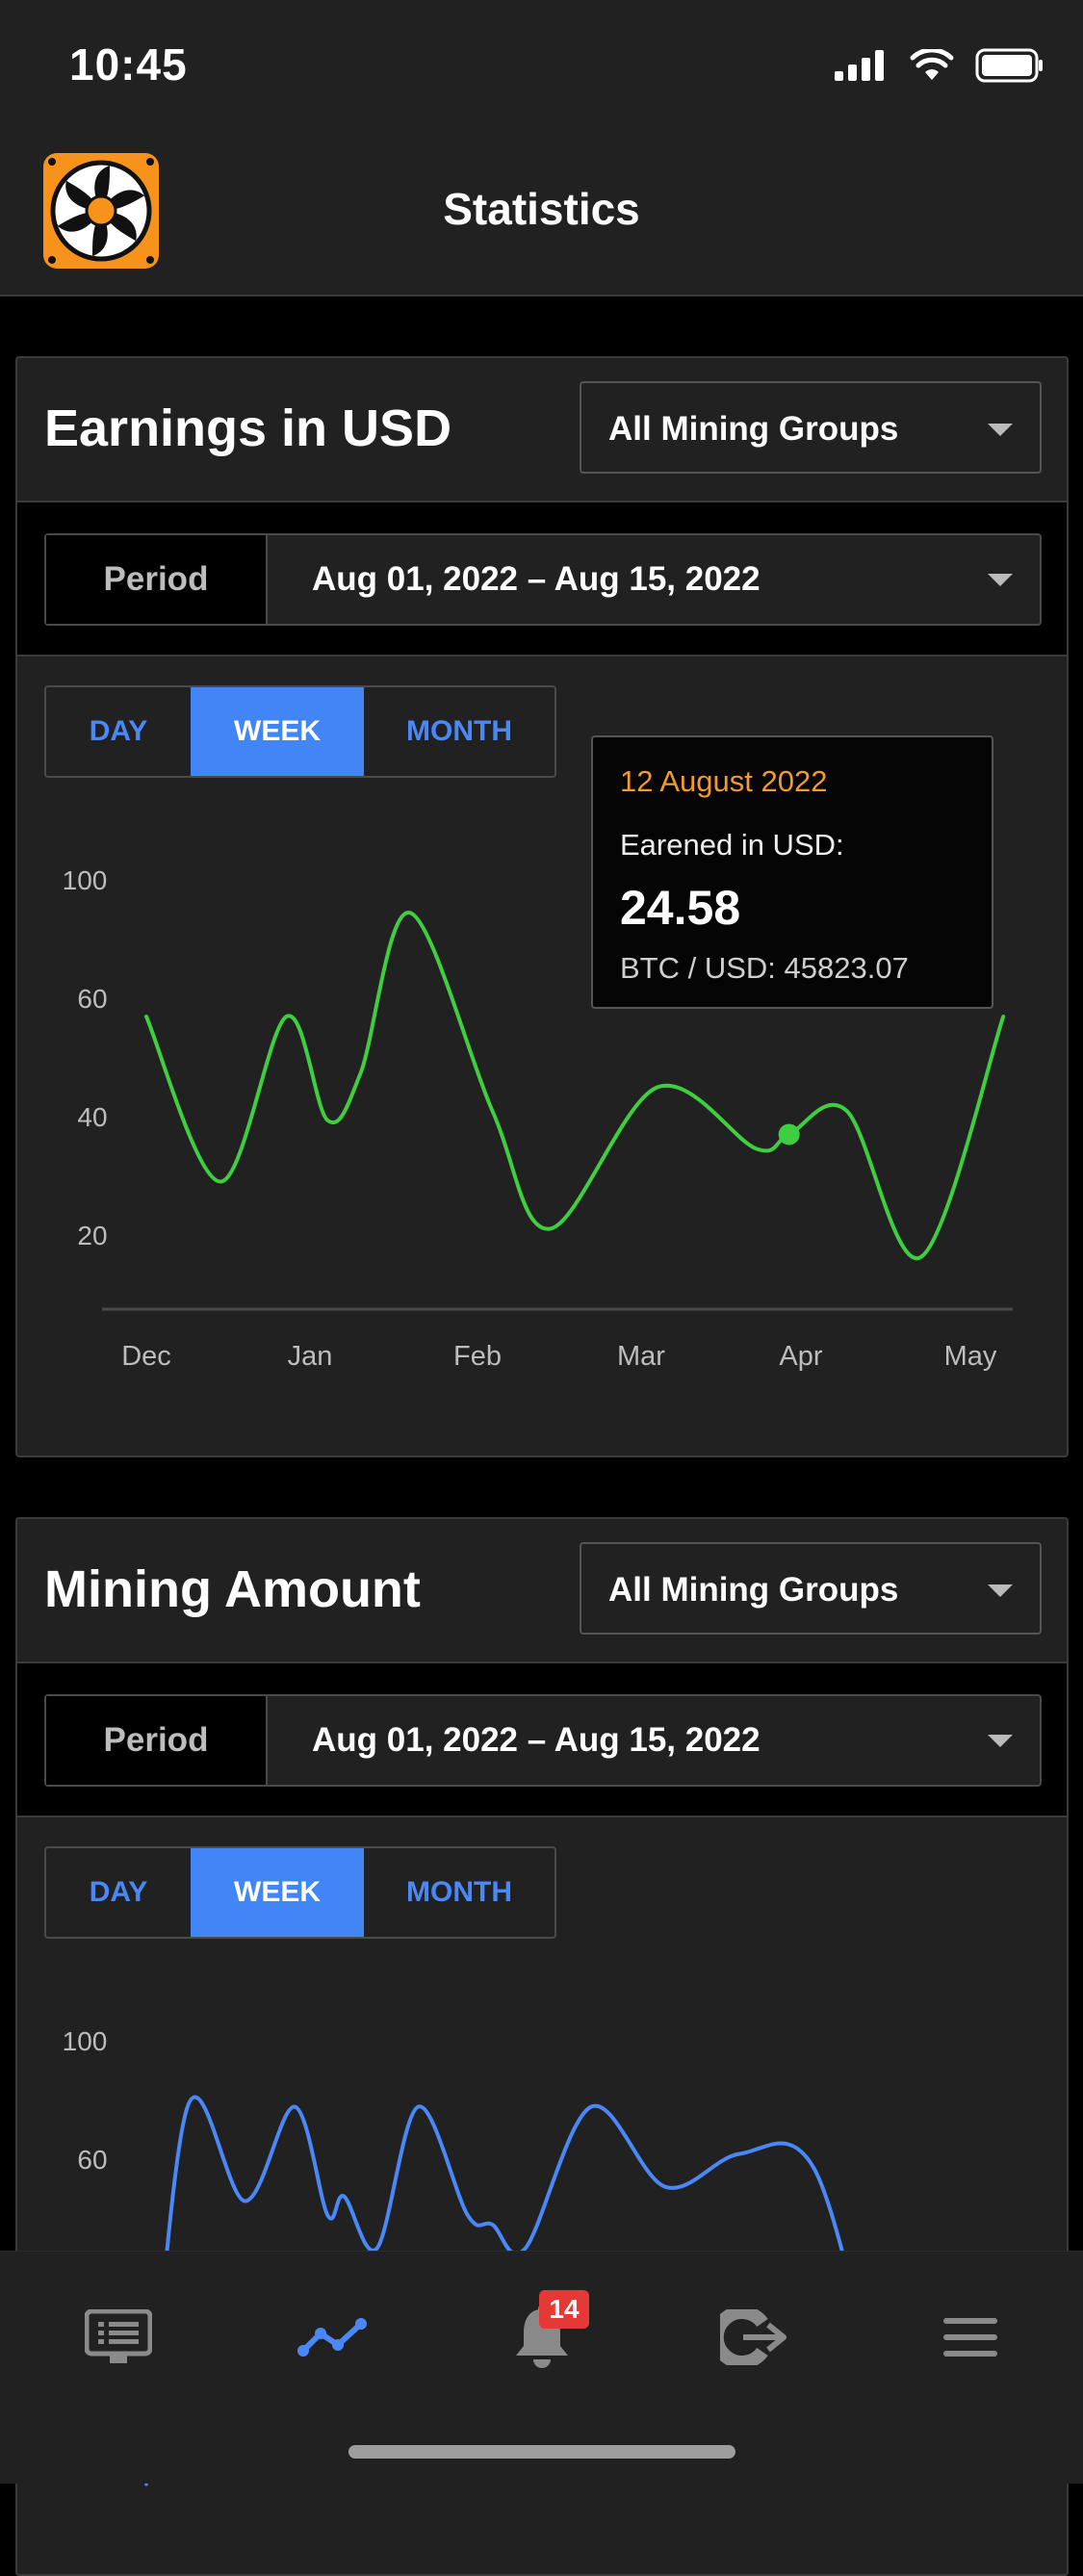 Image resolution: width=1083 pixels, height=2576 pixels. Describe the element at coordinates (544, 2335) in the screenshot. I see `nav-notifications: 14` at that location.